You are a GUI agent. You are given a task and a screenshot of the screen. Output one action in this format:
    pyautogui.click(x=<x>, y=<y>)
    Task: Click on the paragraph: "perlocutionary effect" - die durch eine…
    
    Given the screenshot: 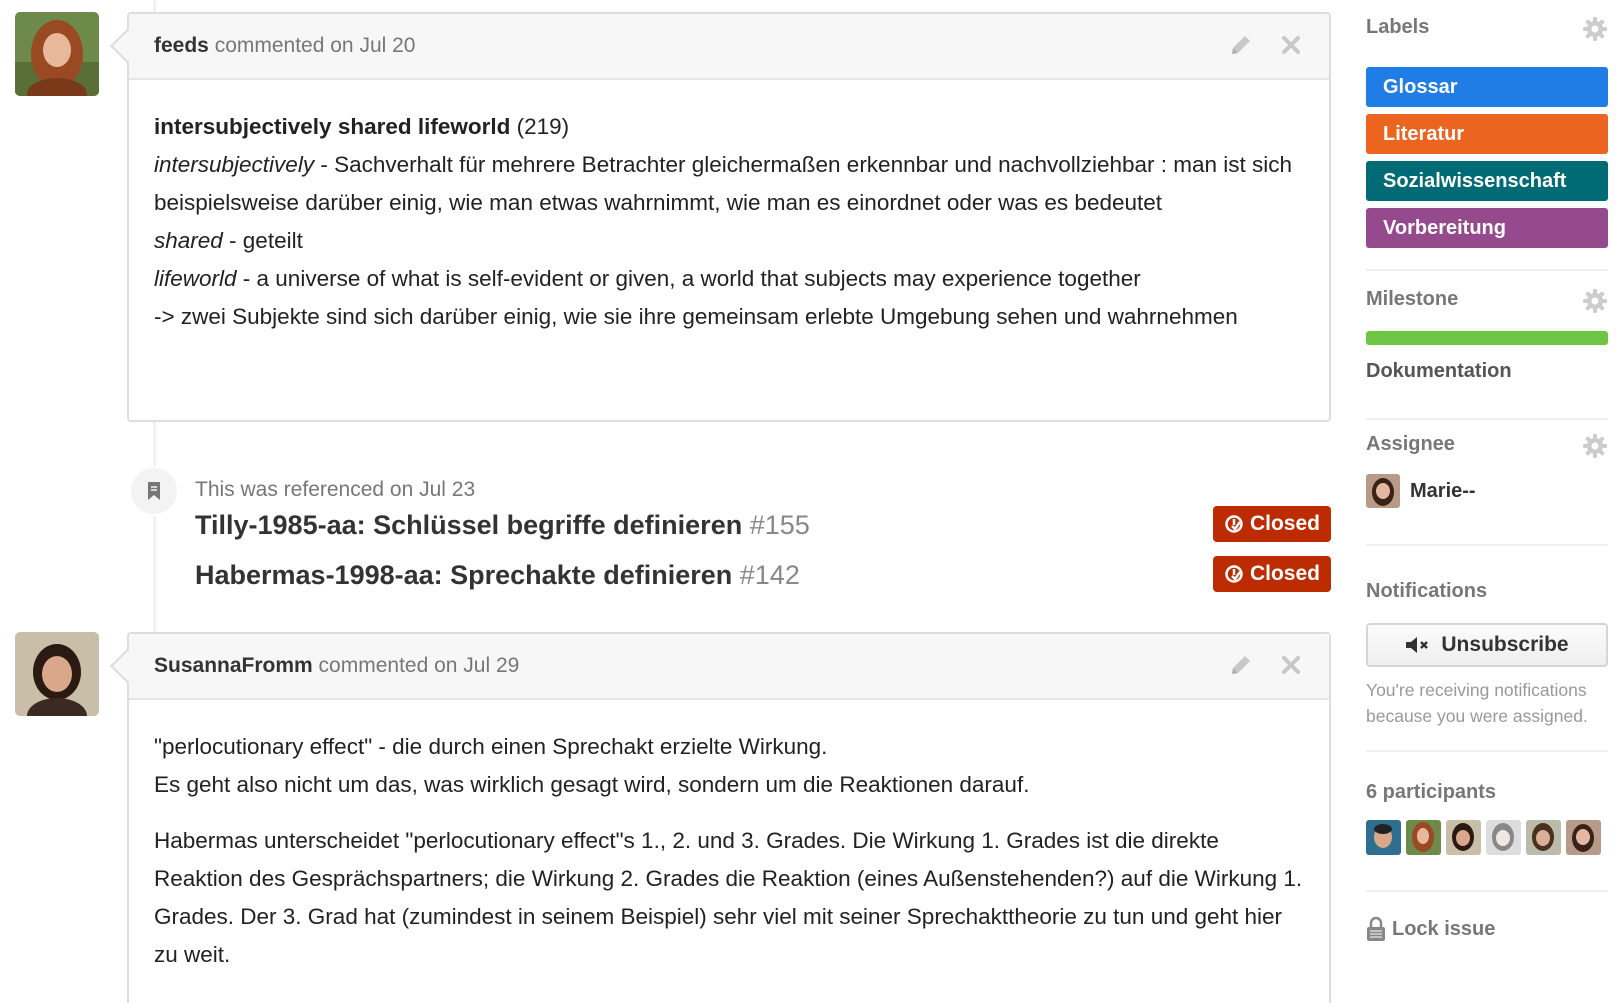 What is the action you would take?
    pyautogui.click(x=592, y=765)
    